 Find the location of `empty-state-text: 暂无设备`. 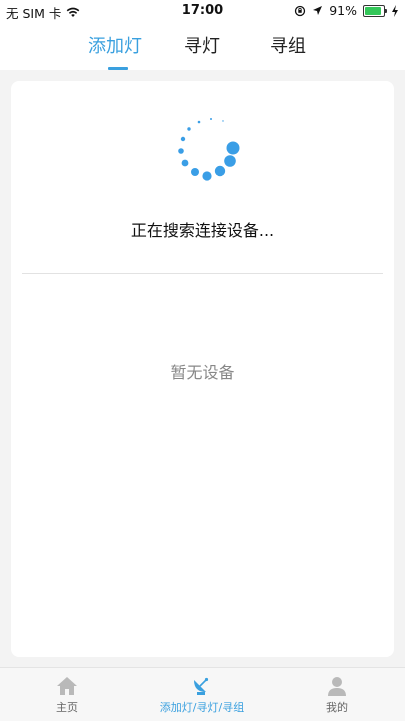

empty-state-text: 暂无设备 is located at coordinates (202, 372).